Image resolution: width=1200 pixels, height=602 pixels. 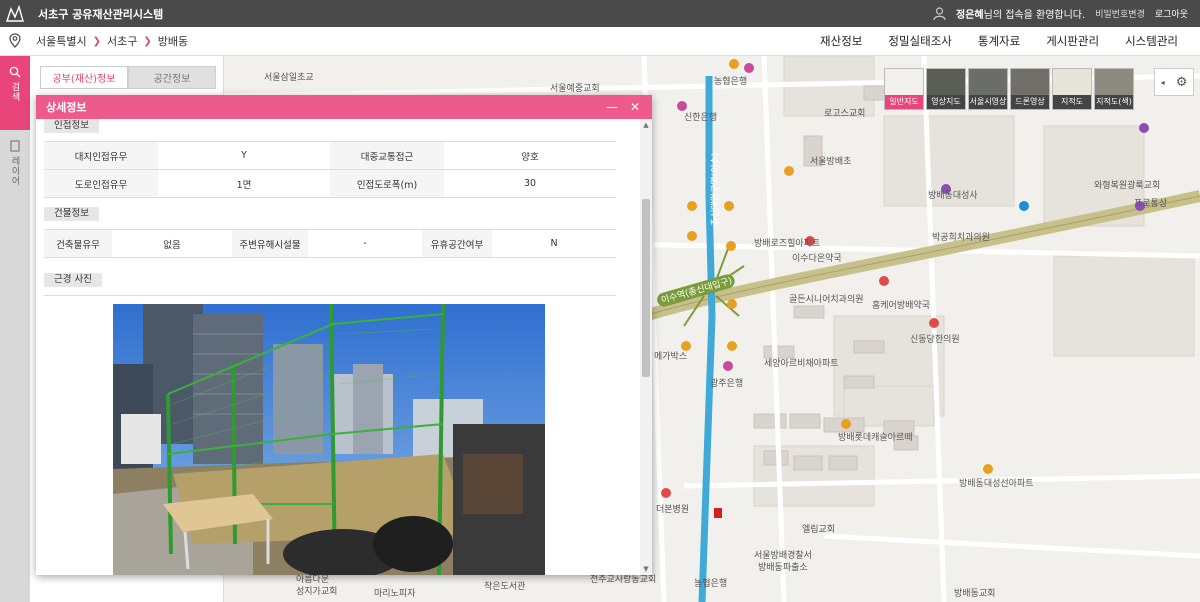 What do you see at coordinates (801, 363) in the screenshot?
I see `svg-text: 세양아르비채아파트` at bounding box center [801, 363].